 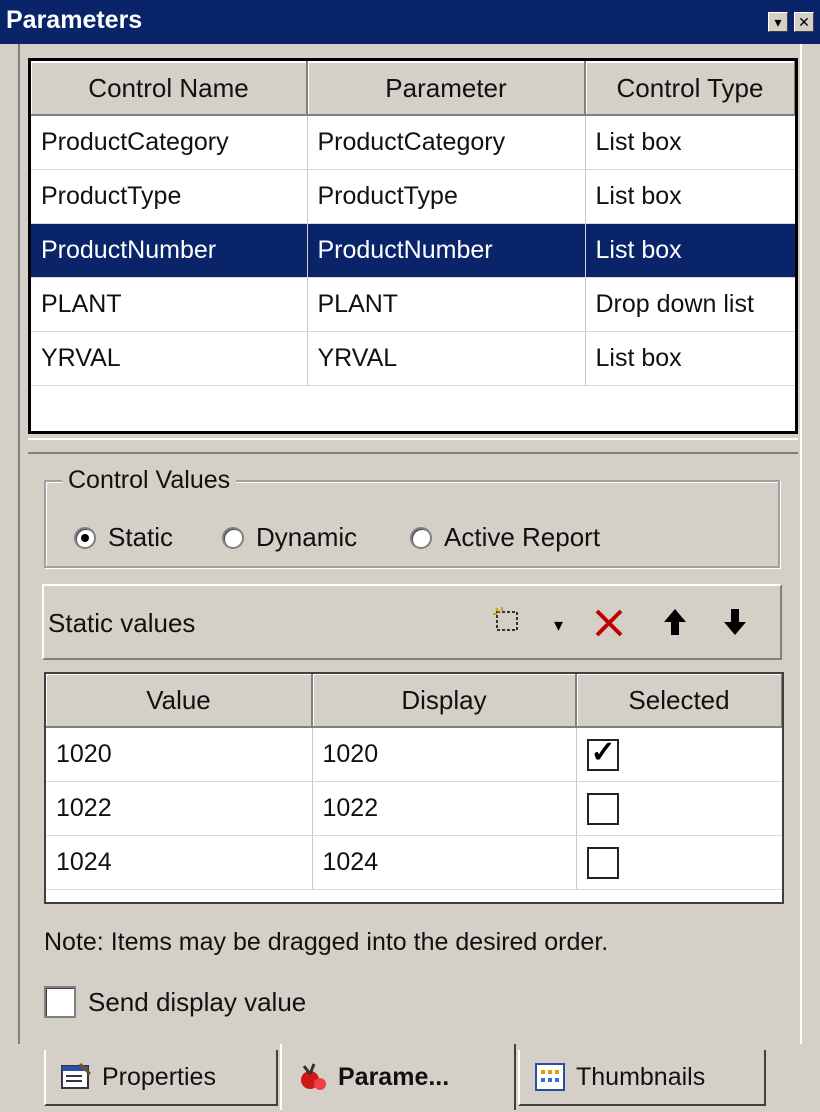 I want to click on radio-dynamic: Dynamic, so click(x=289, y=537).